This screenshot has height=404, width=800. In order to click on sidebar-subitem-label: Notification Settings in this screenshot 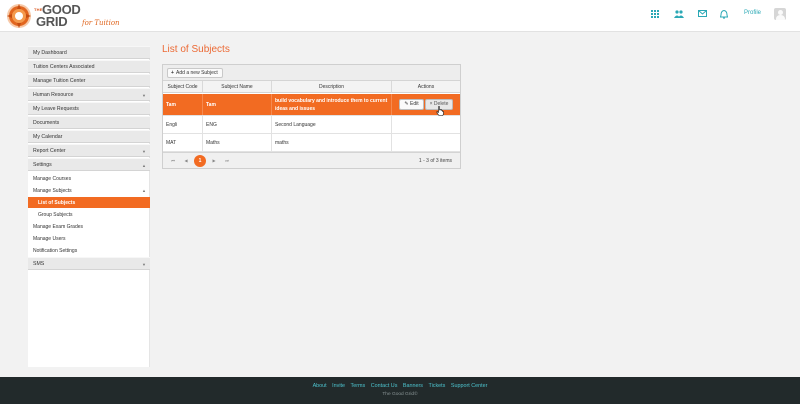, I will do `click(55, 250)`.